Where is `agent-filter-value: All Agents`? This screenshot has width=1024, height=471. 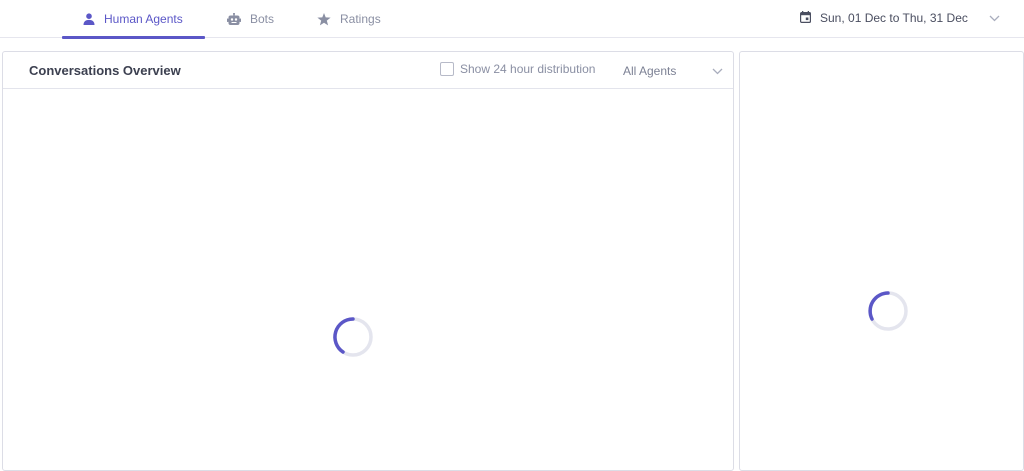
agent-filter-value: All Agents is located at coordinates (650, 71).